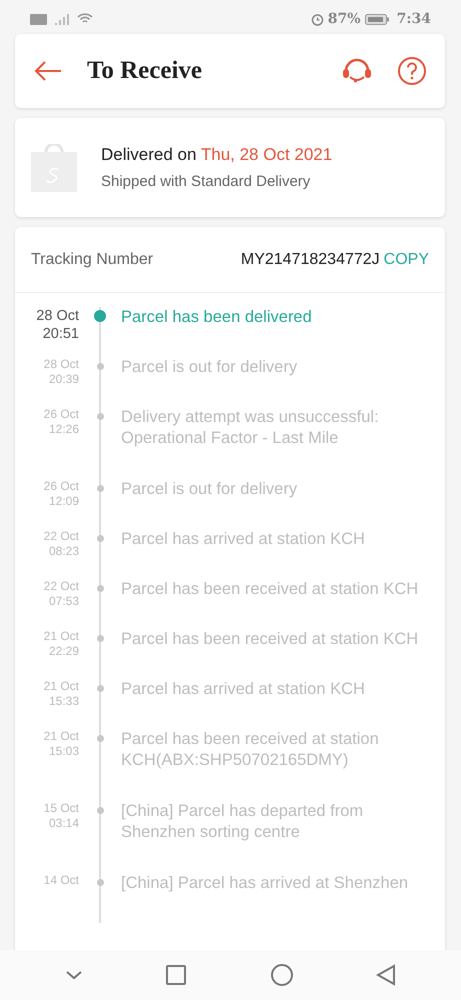 This screenshot has height=1000, width=461. I want to click on event-description: [China] Parcel has arrived at Shenzhen, so click(265, 883).